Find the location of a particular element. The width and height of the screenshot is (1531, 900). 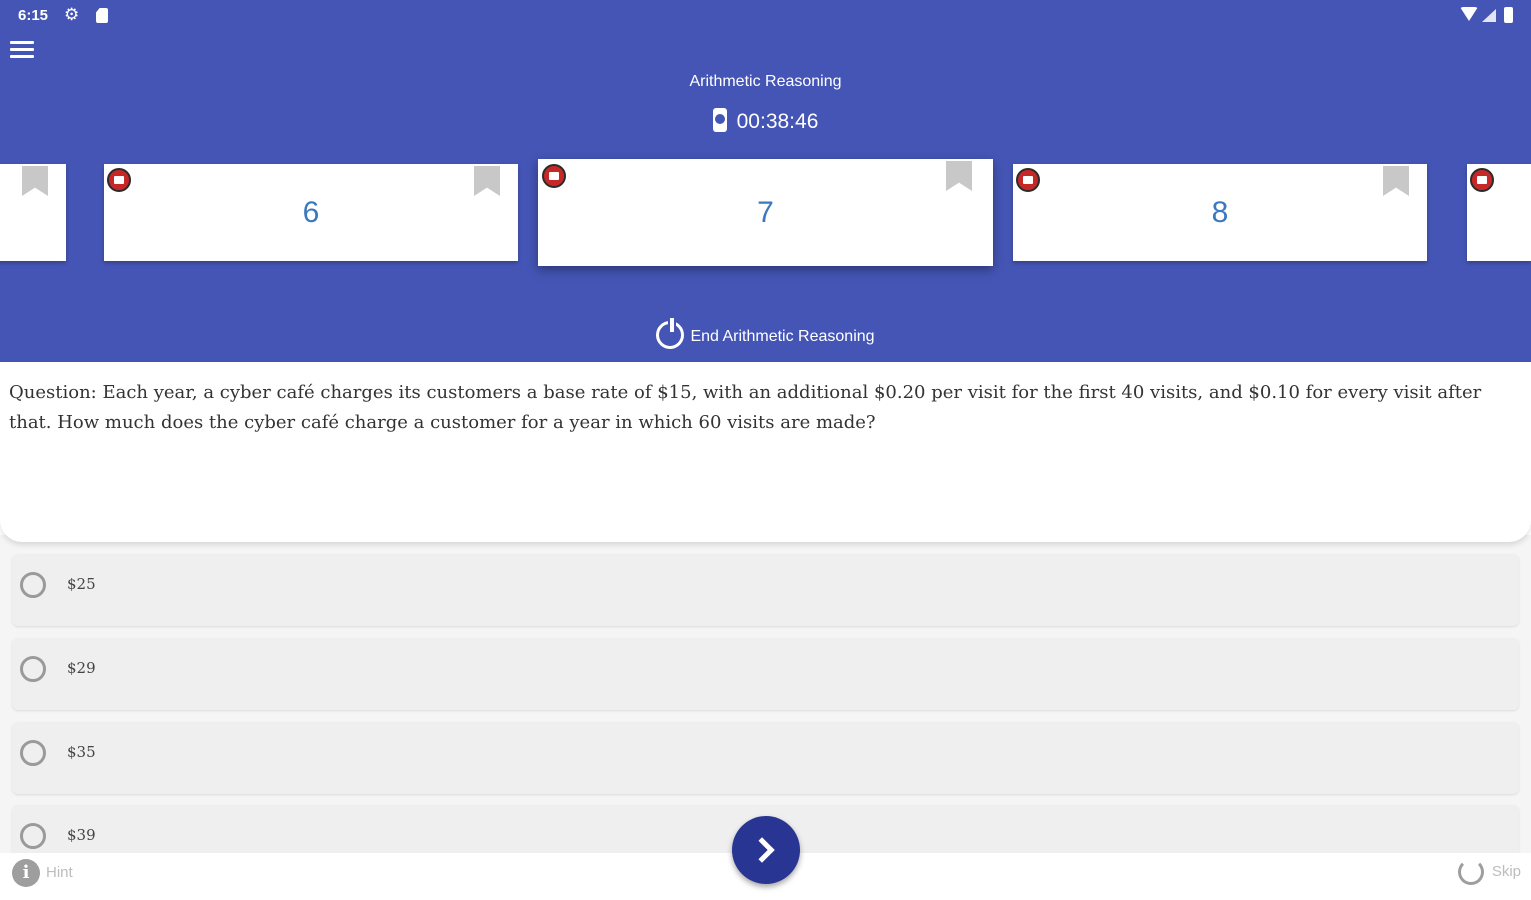

hint-label: Hint is located at coordinates (59, 872).